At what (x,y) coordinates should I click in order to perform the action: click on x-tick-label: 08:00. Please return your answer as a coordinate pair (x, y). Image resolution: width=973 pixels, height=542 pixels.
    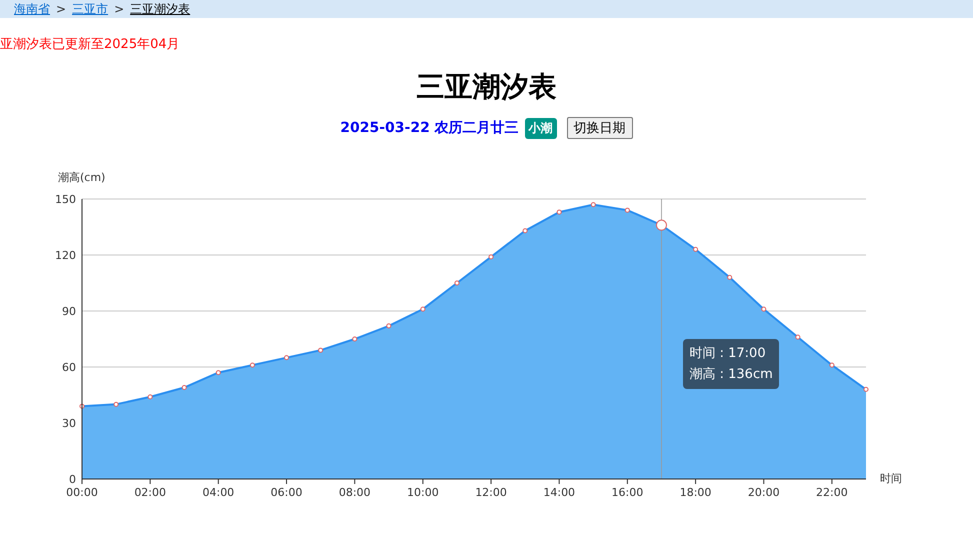
    Looking at the image, I should click on (354, 492).